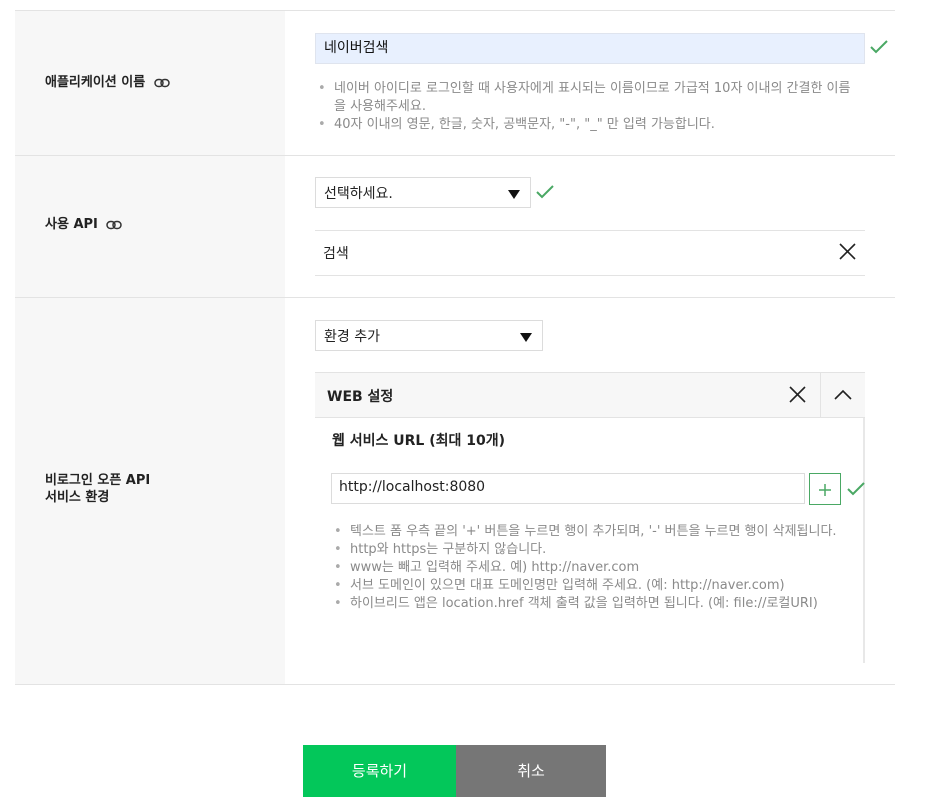 This screenshot has width=935, height=797. Describe the element at coordinates (590, 253) in the screenshot. I see `selected-api-item: 검색` at that location.